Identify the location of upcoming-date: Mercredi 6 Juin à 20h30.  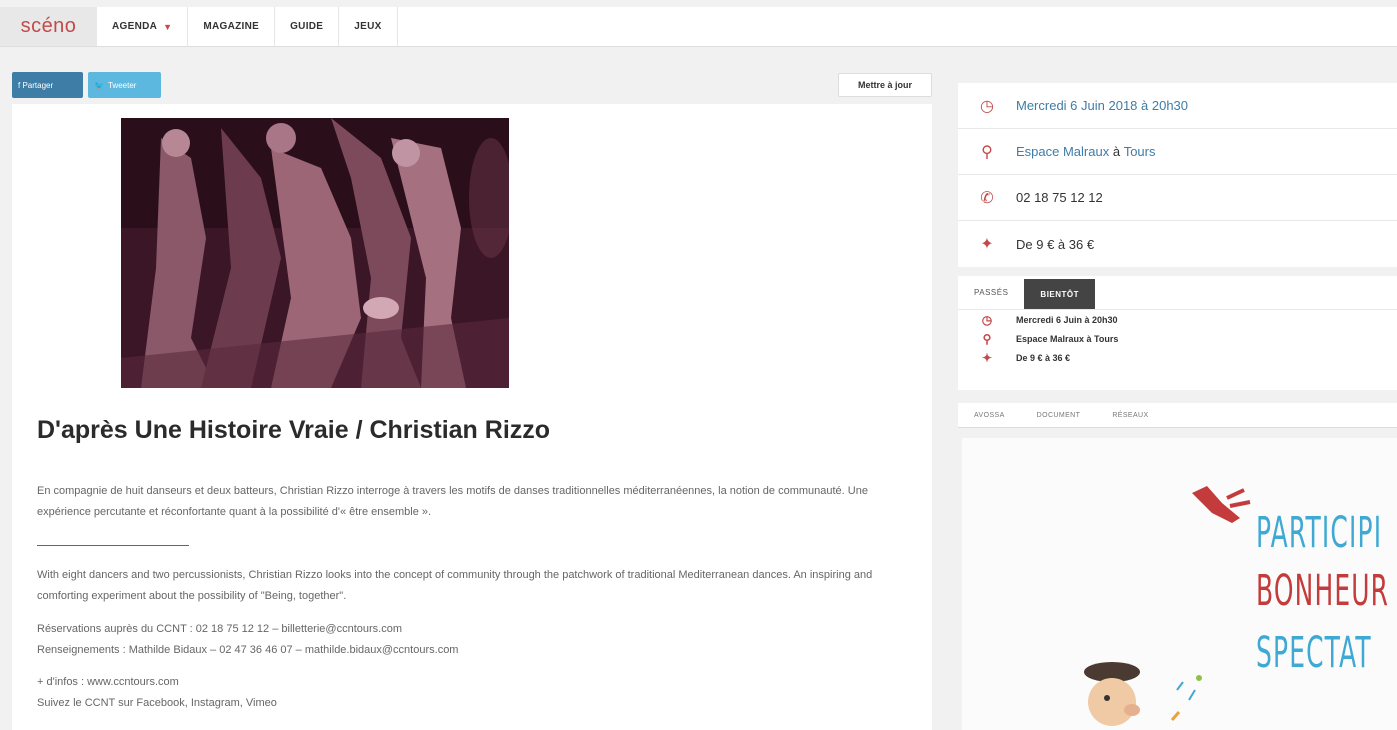
(1067, 319).